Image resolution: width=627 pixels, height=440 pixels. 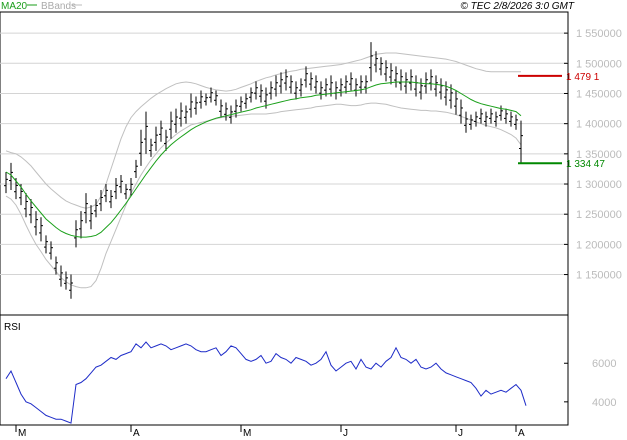 What do you see at coordinates (599, 215) in the screenshot?
I see `price-tick-label: 1 250000` at bounding box center [599, 215].